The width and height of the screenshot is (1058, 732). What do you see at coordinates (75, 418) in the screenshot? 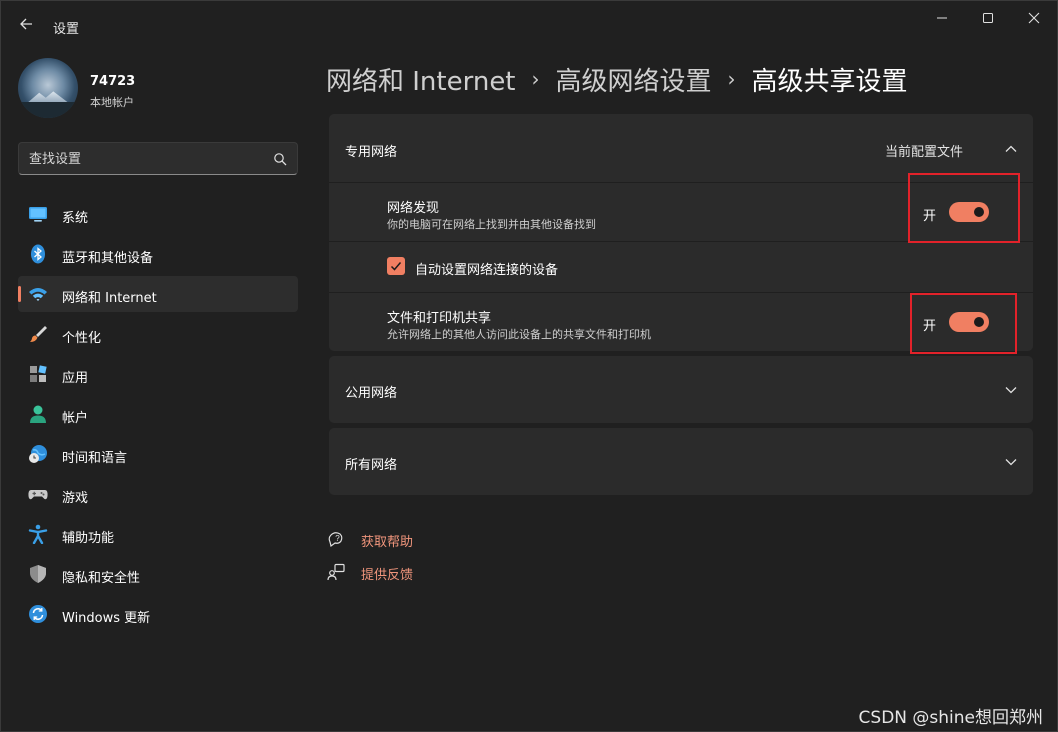
I see `sidebar-item-label: 帐户` at bounding box center [75, 418].